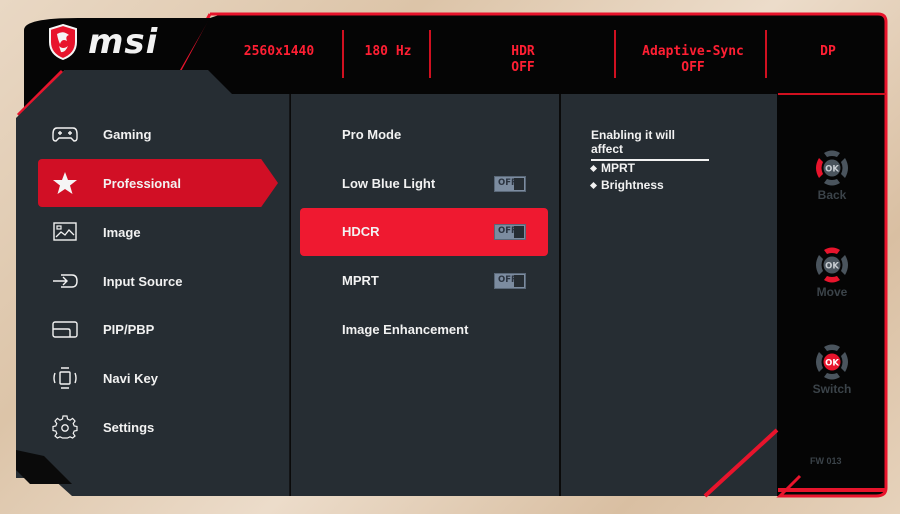 The width and height of the screenshot is (900, 514). I want to click on refresh-rate-status: 180 Hz, so click(388, 51).